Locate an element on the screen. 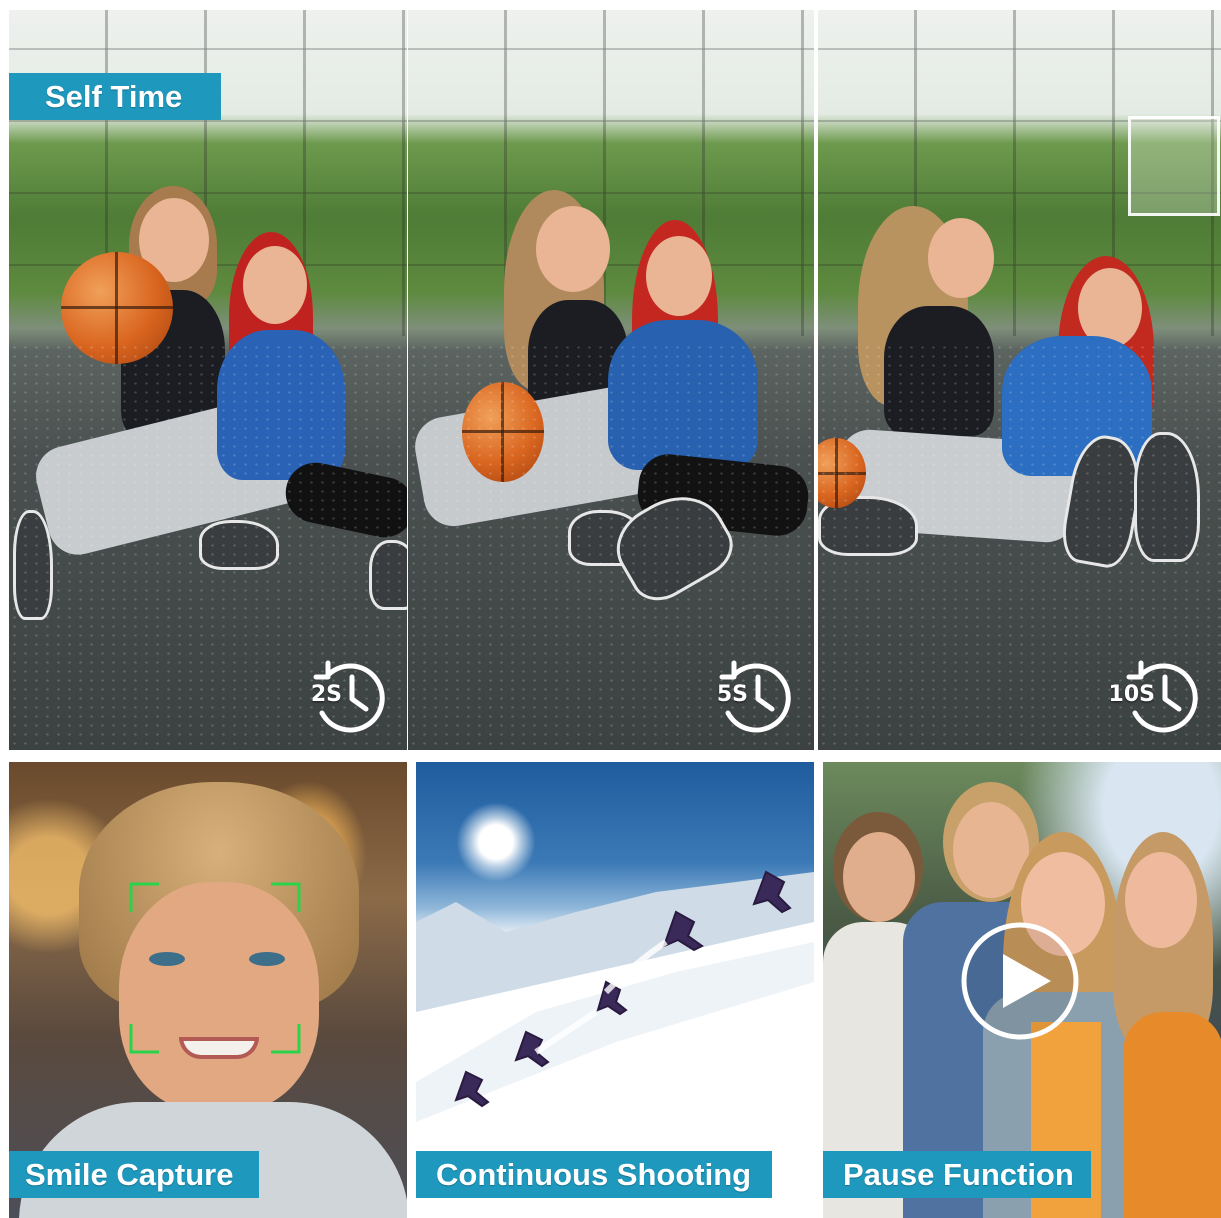  timer-2s-label: 2S is located at coordinates (326, 694).